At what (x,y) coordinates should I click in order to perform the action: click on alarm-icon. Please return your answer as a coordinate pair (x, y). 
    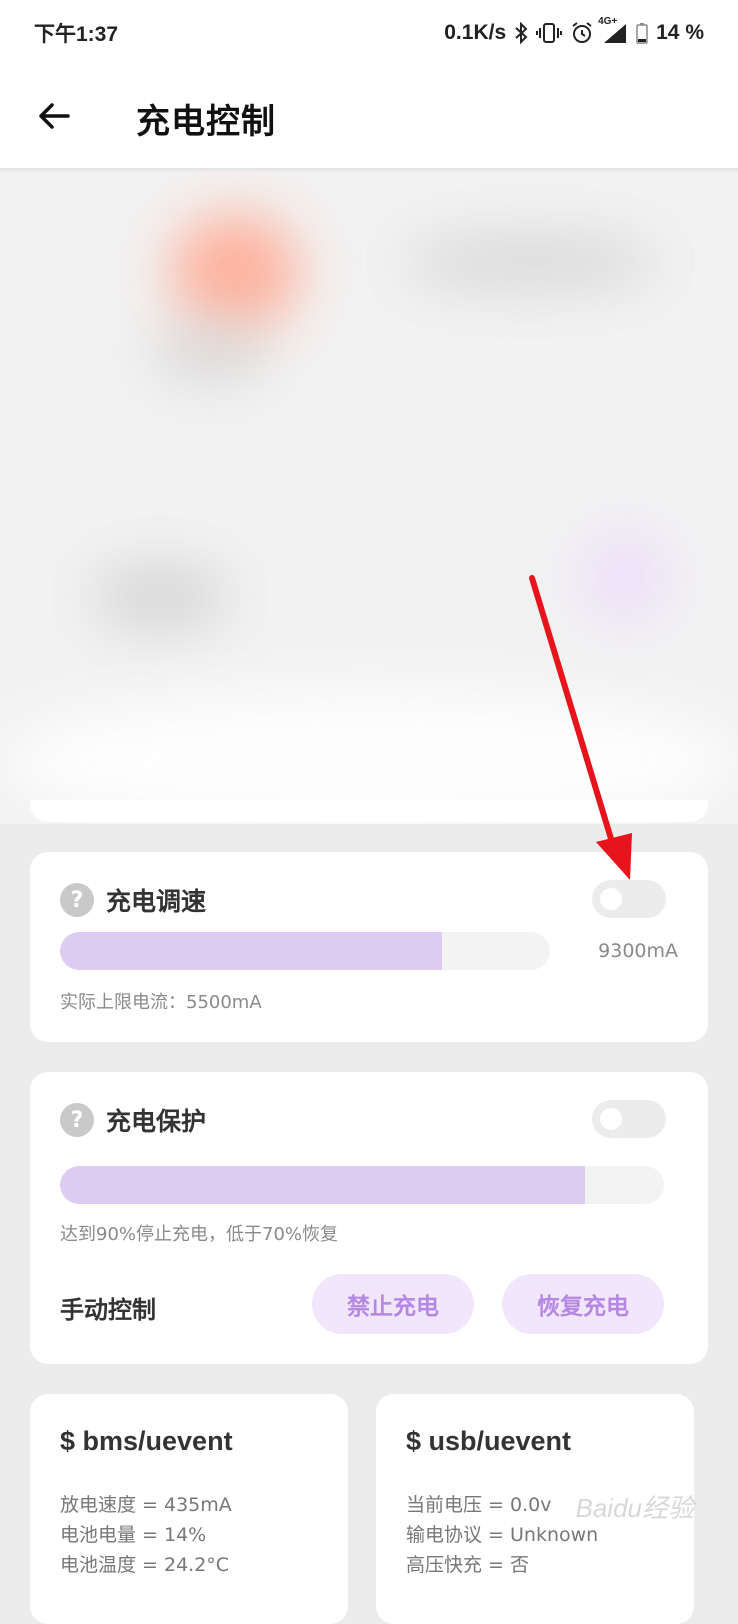
    Looking at the image, I should click on (582, 33).